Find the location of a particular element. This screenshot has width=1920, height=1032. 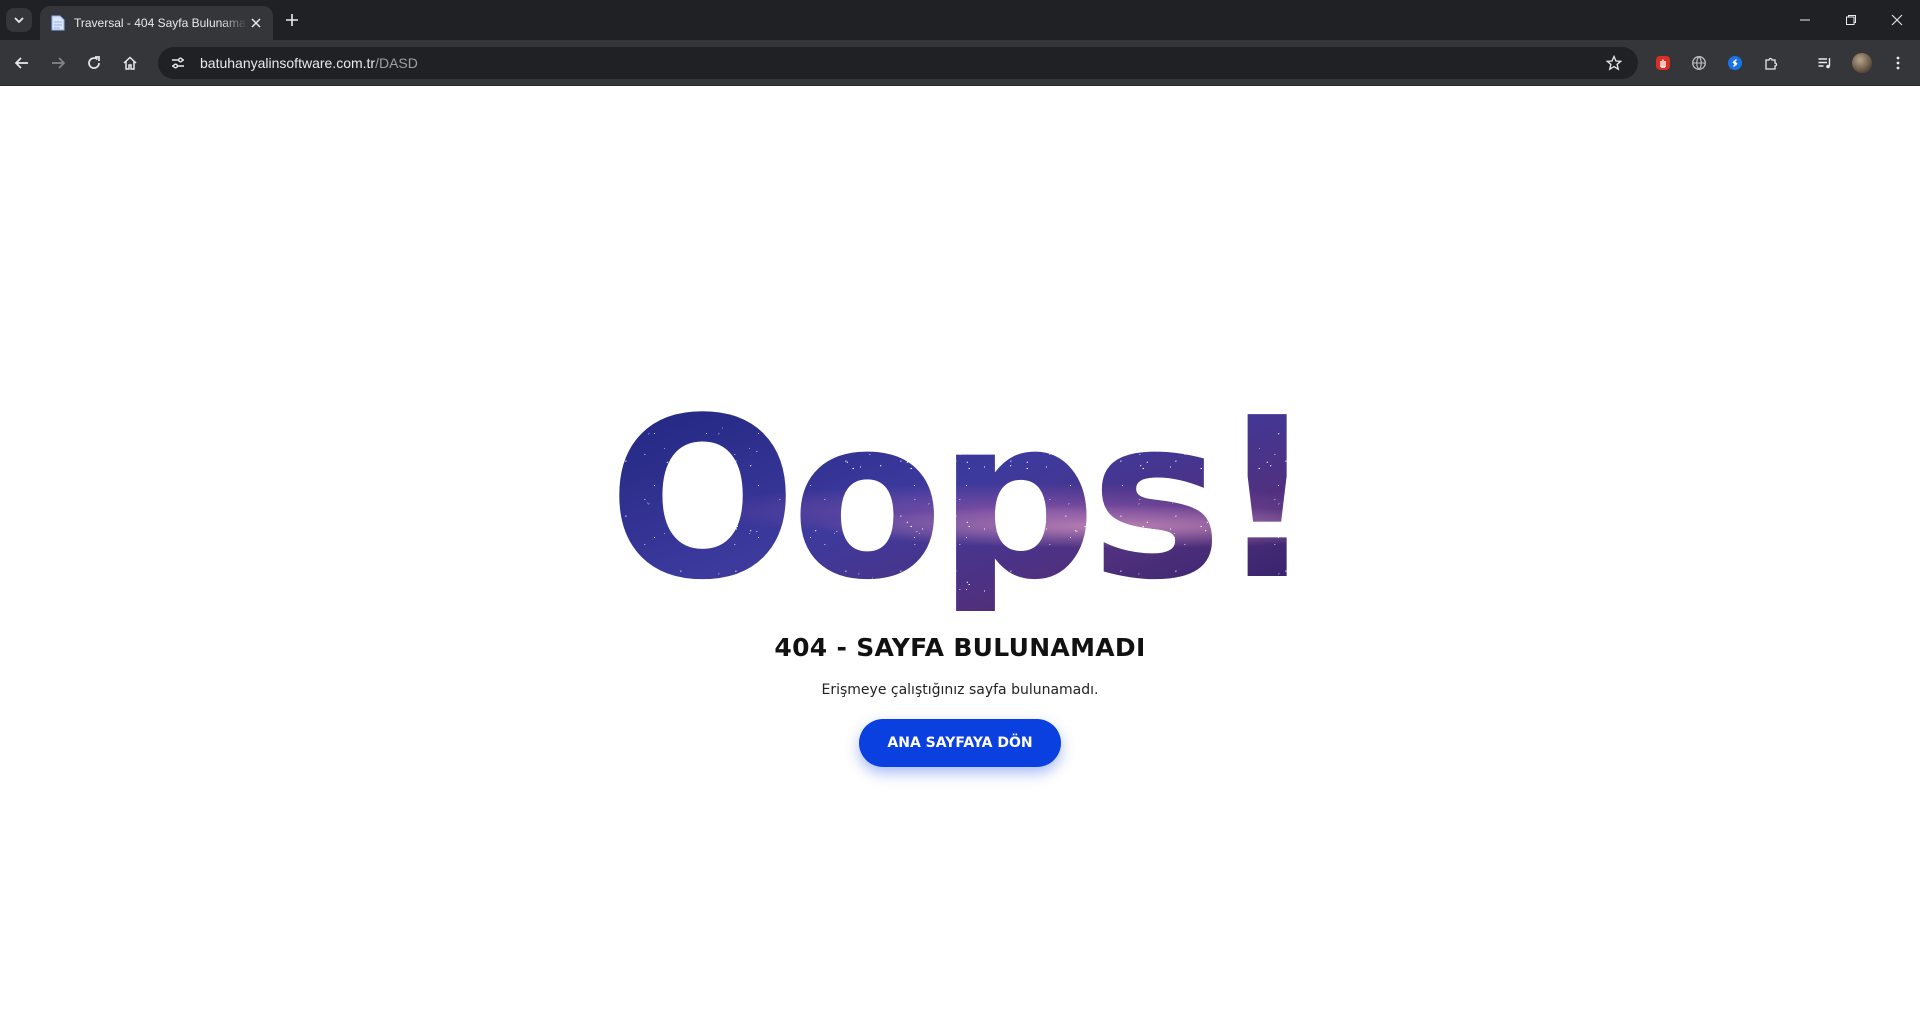

error-description: Erişmeye çalıştığınız sayfa bulunamadı. is located at coordinates (960, 690).